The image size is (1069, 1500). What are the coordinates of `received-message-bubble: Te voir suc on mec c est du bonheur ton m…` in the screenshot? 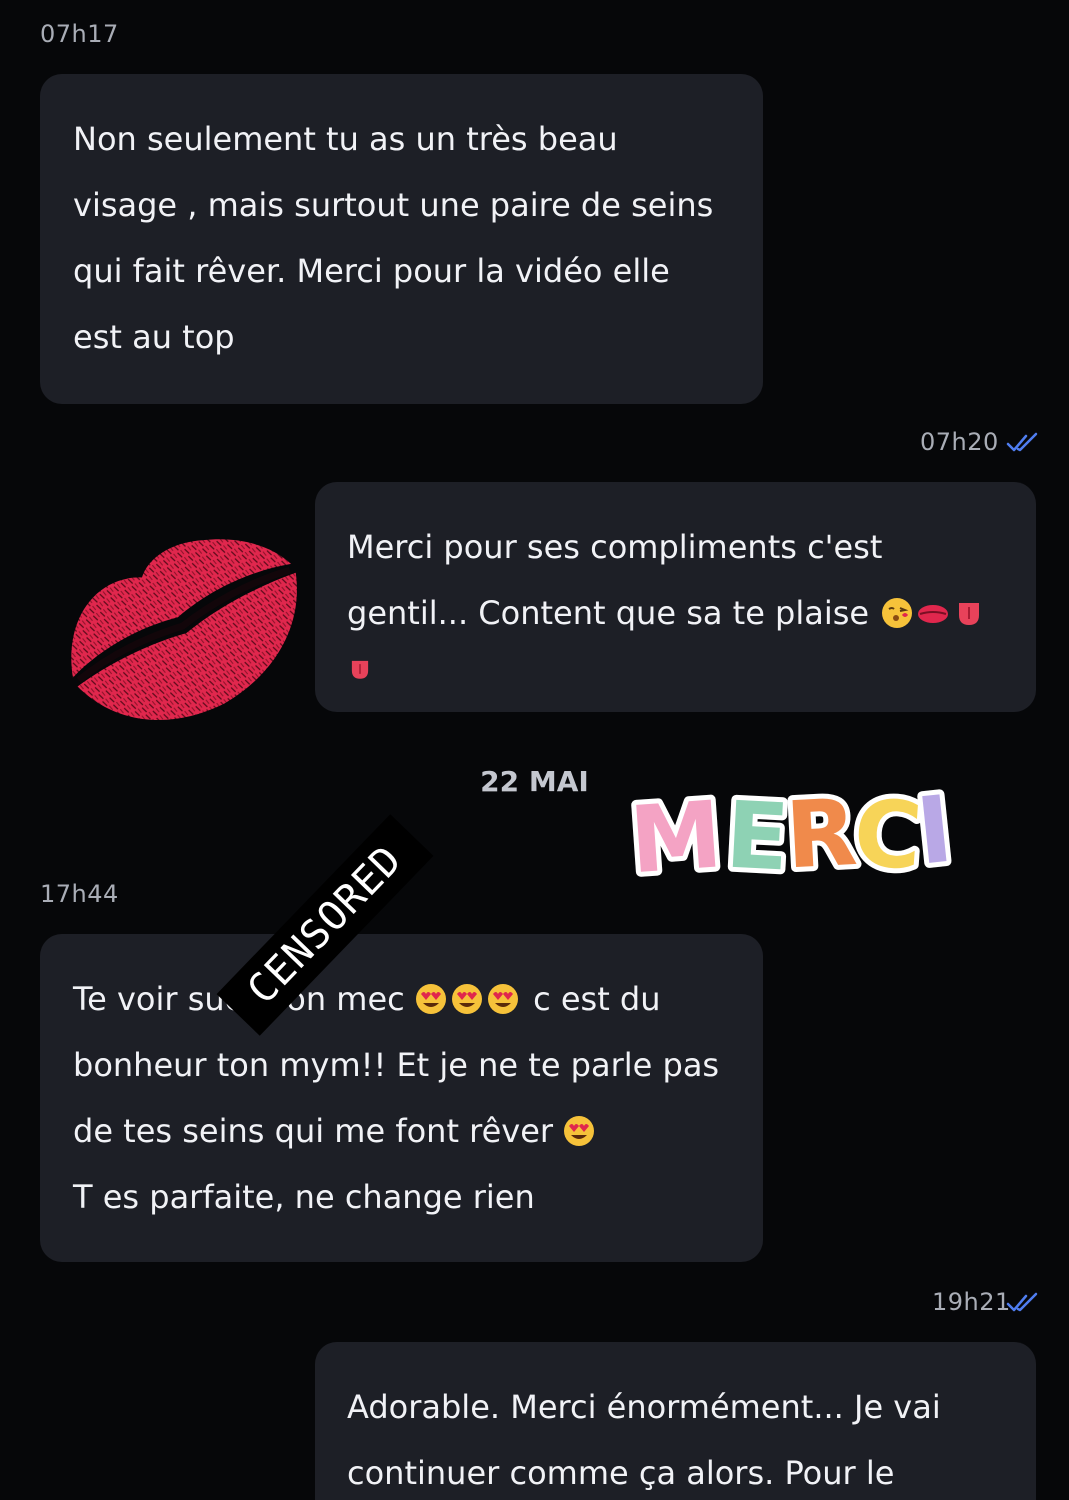 It's located at (401, 1098).